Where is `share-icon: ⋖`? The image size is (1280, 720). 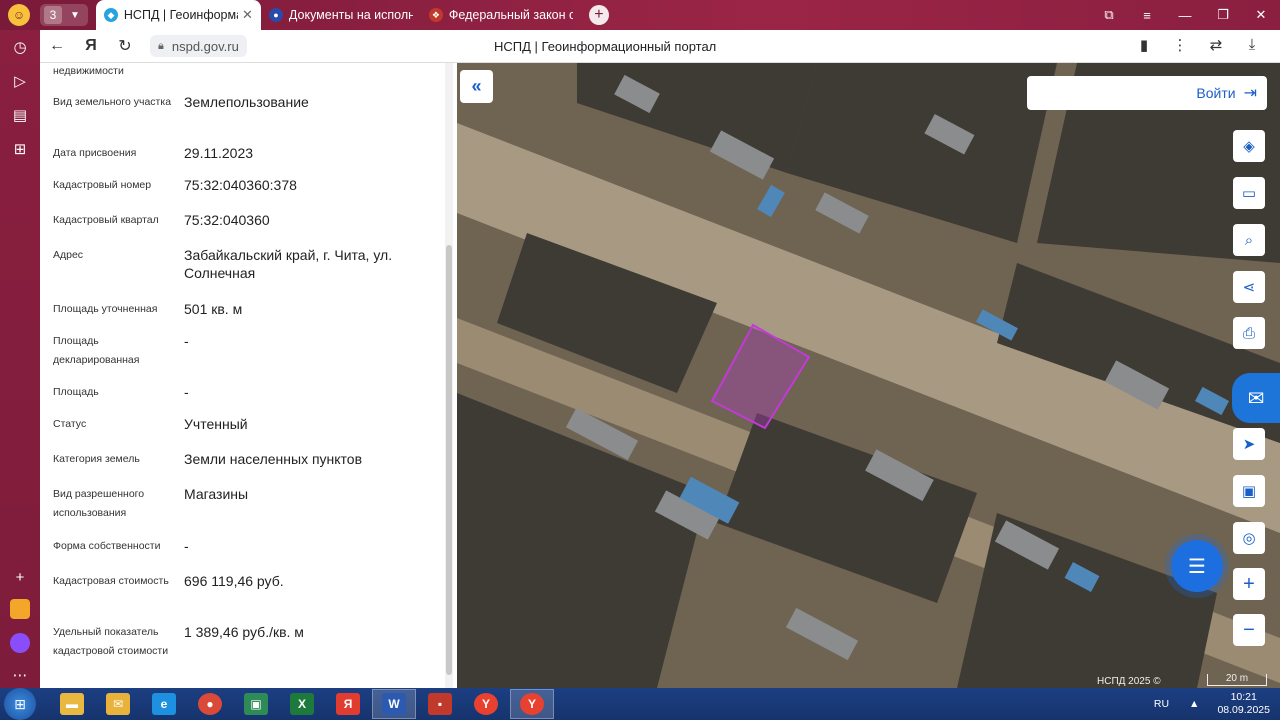
share-icon: ⋖ is located at coordinates (1249, 287).